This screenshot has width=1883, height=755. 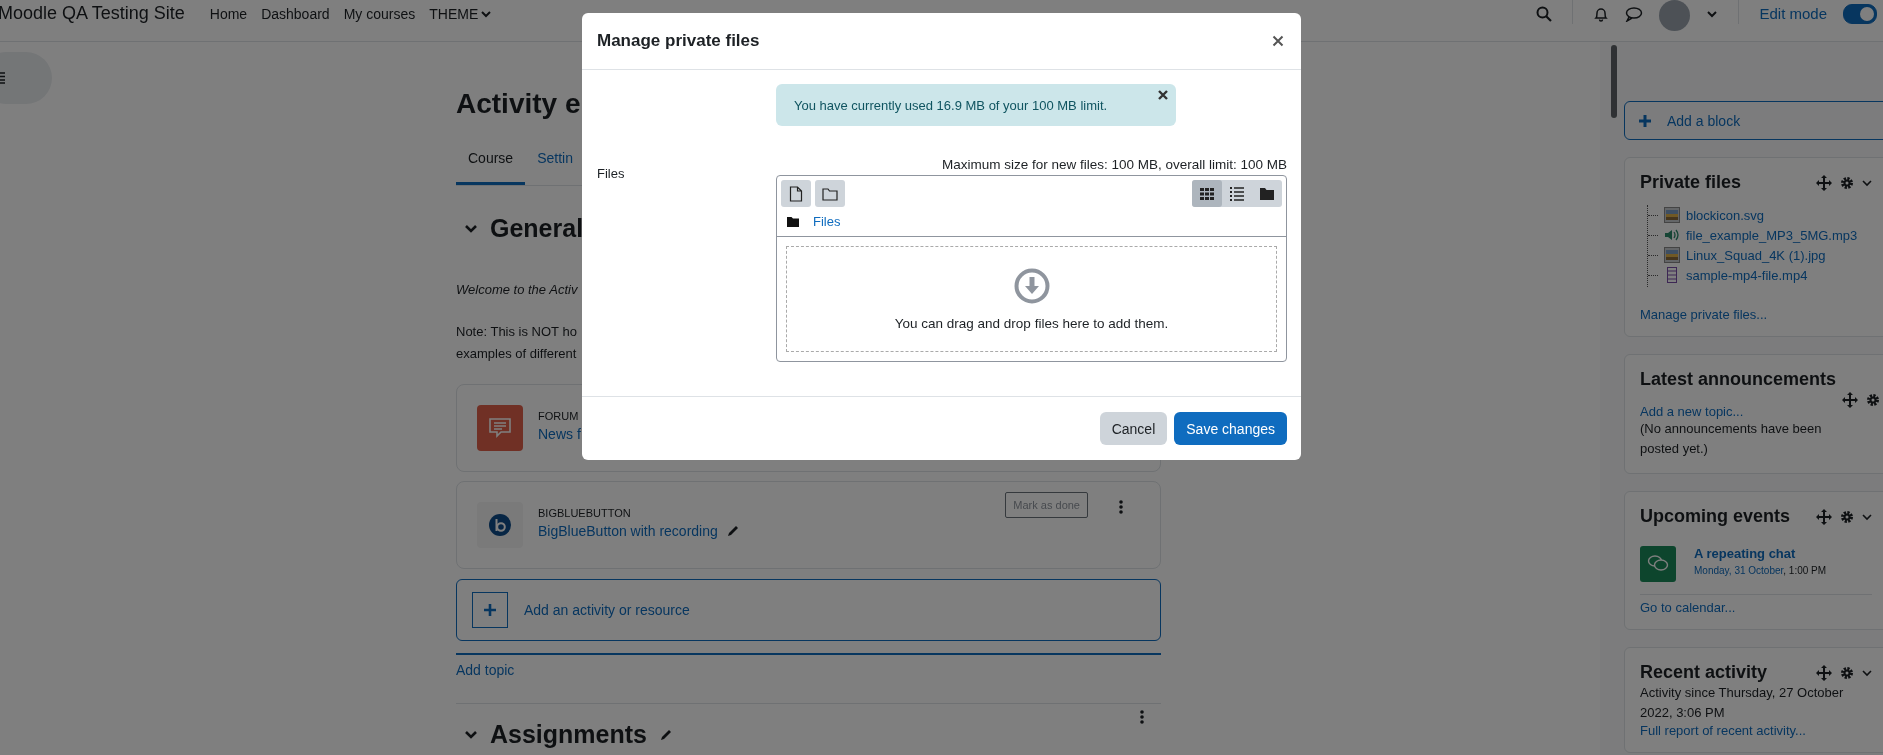 What do you see at coordinates (1772, 235) in the screenshot?
I see `file-link: file_example_MP3_5MG.mp3` at bounding box center [1772, 235].